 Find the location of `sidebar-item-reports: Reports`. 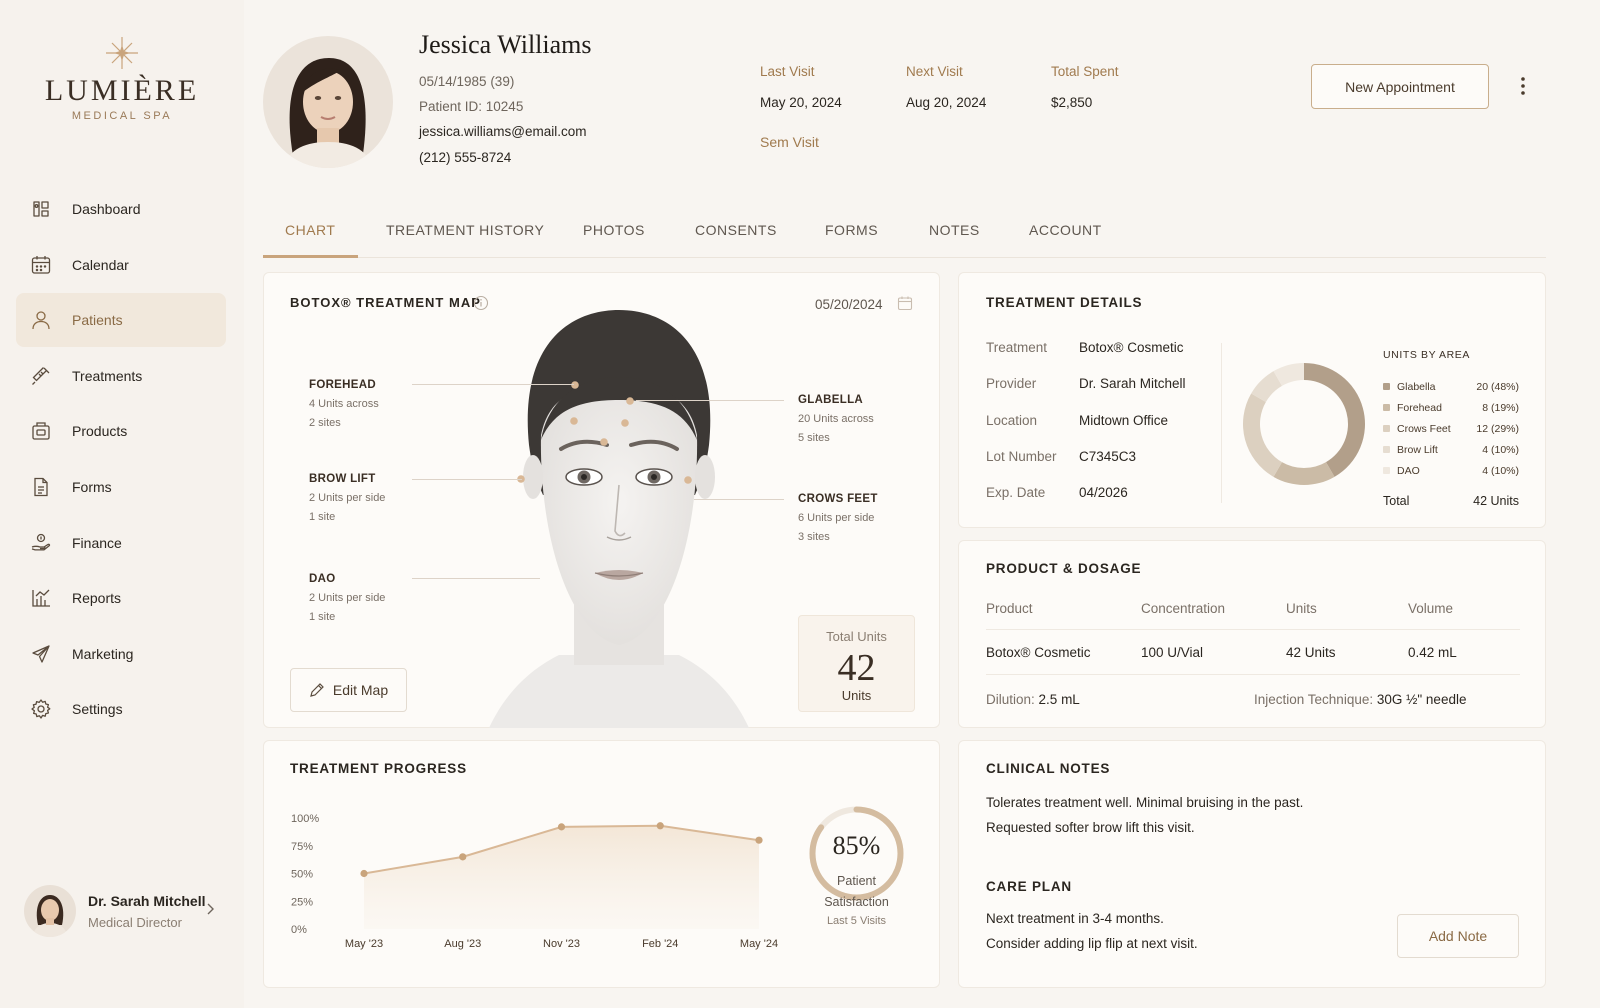

sidebar-item-reports: Reports is located at coordinates (121, 598).